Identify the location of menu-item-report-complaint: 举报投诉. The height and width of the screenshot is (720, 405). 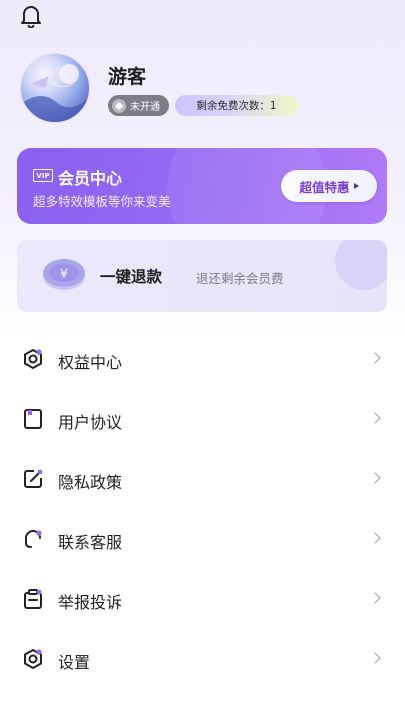
(202, 599).